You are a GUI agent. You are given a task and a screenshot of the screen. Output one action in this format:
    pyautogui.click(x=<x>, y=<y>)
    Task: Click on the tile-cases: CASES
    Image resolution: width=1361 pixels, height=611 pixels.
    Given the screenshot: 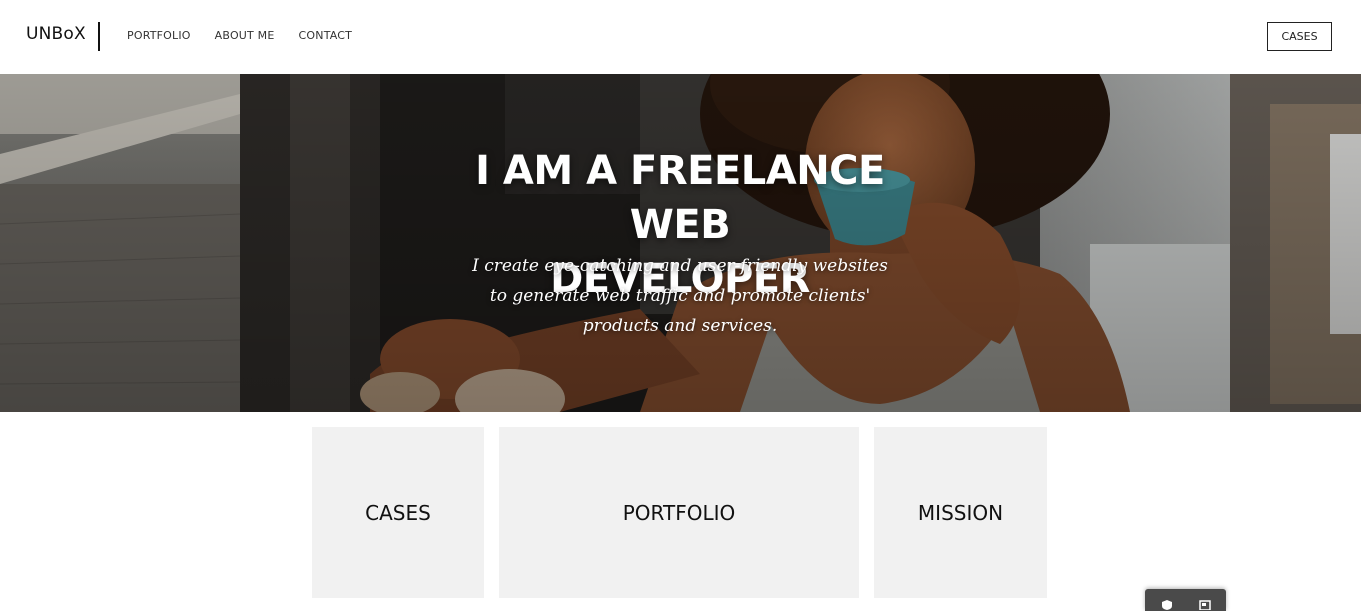 What is the action you would take?
    pyautogui.click(x=398, y=512)
    